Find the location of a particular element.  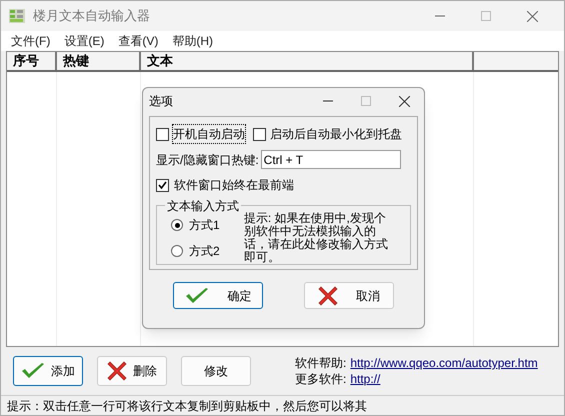

ok-button: 确定 is located at coordinates (218, 295).